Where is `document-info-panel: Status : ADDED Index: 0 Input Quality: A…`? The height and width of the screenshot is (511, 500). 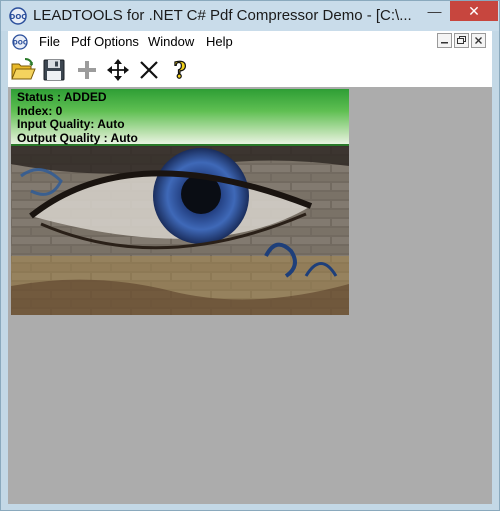 document-info-panel: Status : ADDED Index: 0 Input Quality: A… is located at coordinates (180, 117).